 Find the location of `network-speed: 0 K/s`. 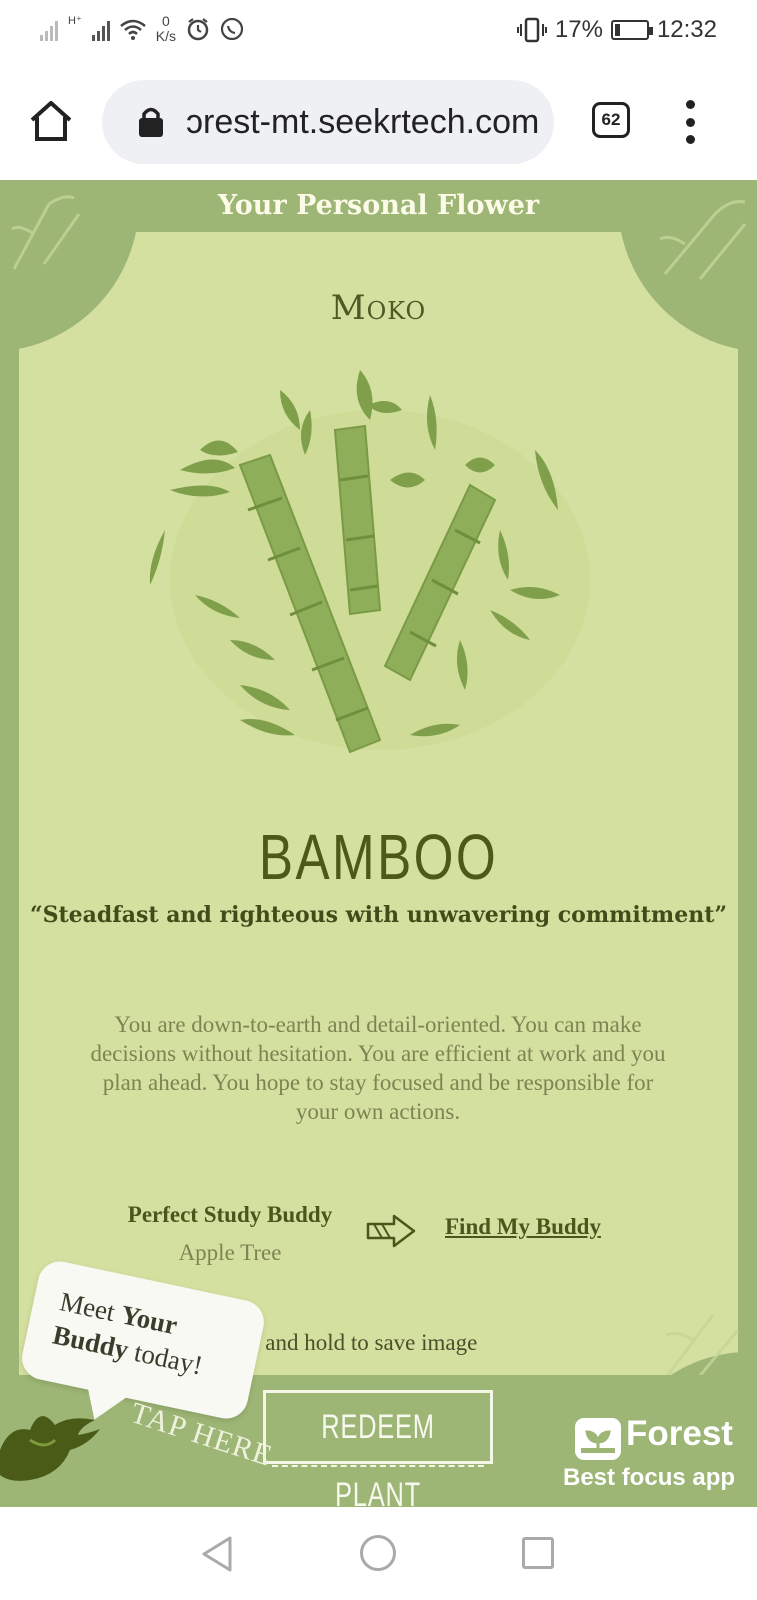

network-speed: 0 K/s is located at coordinates (166, 29).